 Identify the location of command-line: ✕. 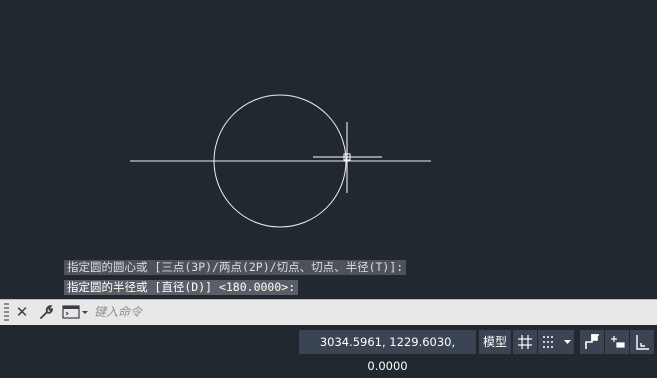
(328, 312).